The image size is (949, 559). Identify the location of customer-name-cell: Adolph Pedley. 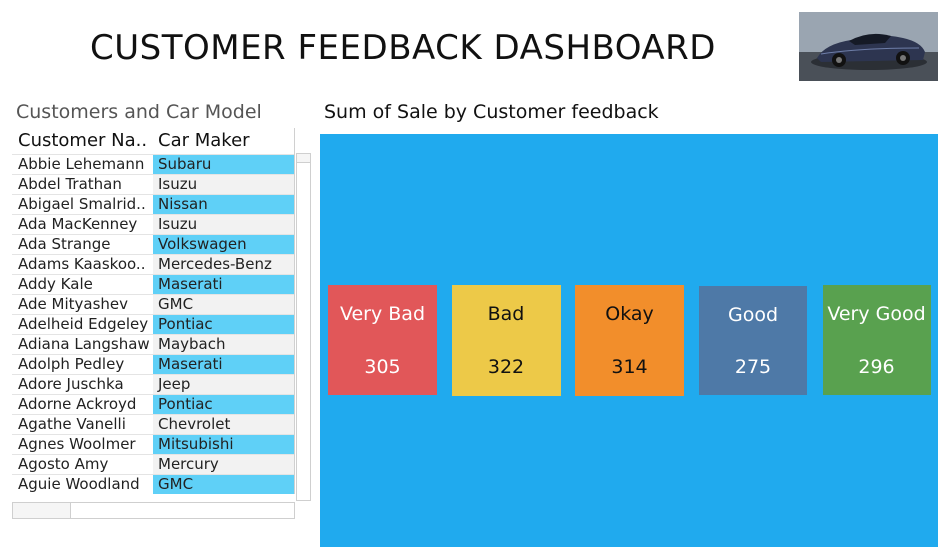
(71, 364).